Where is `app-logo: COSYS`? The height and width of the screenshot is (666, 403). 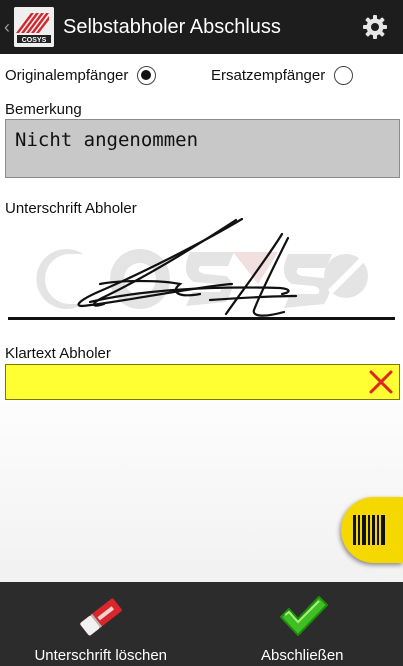 app-logo: COSYS is located at coordinates (34, 27).